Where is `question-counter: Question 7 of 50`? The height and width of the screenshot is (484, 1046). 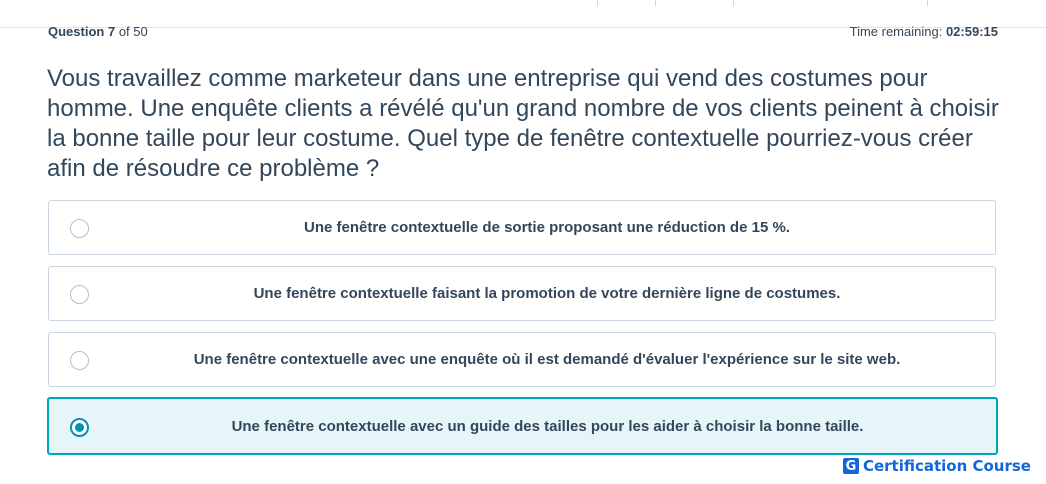
question-counter: Question 7 of 50 is located at coordinates (98, 31).